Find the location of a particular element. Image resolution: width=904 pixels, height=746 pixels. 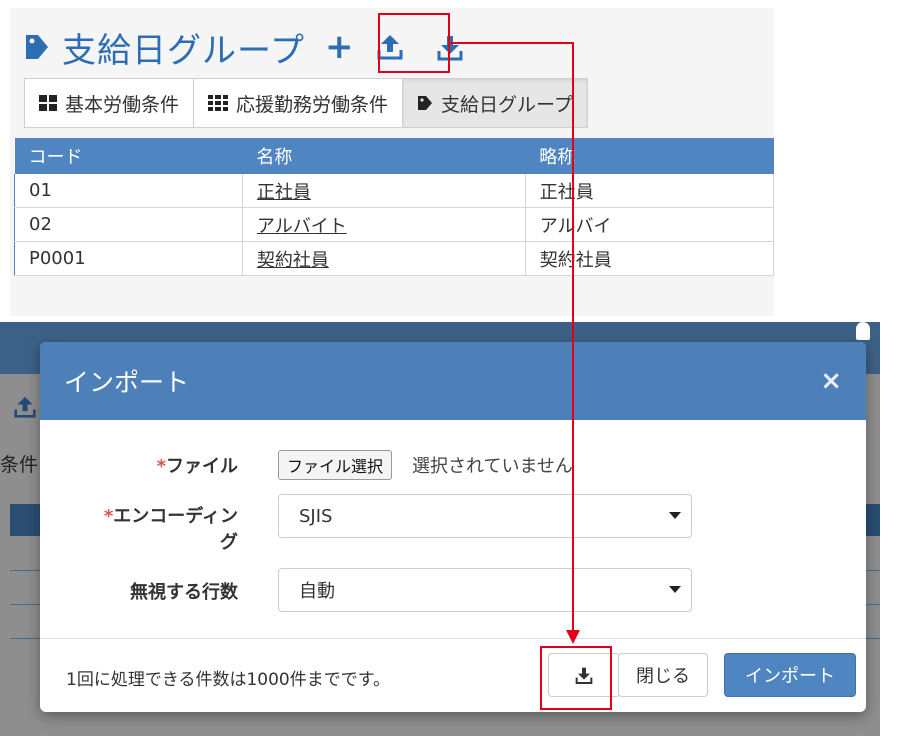

name-link: アルバイト is located at coordinates (302, 226).